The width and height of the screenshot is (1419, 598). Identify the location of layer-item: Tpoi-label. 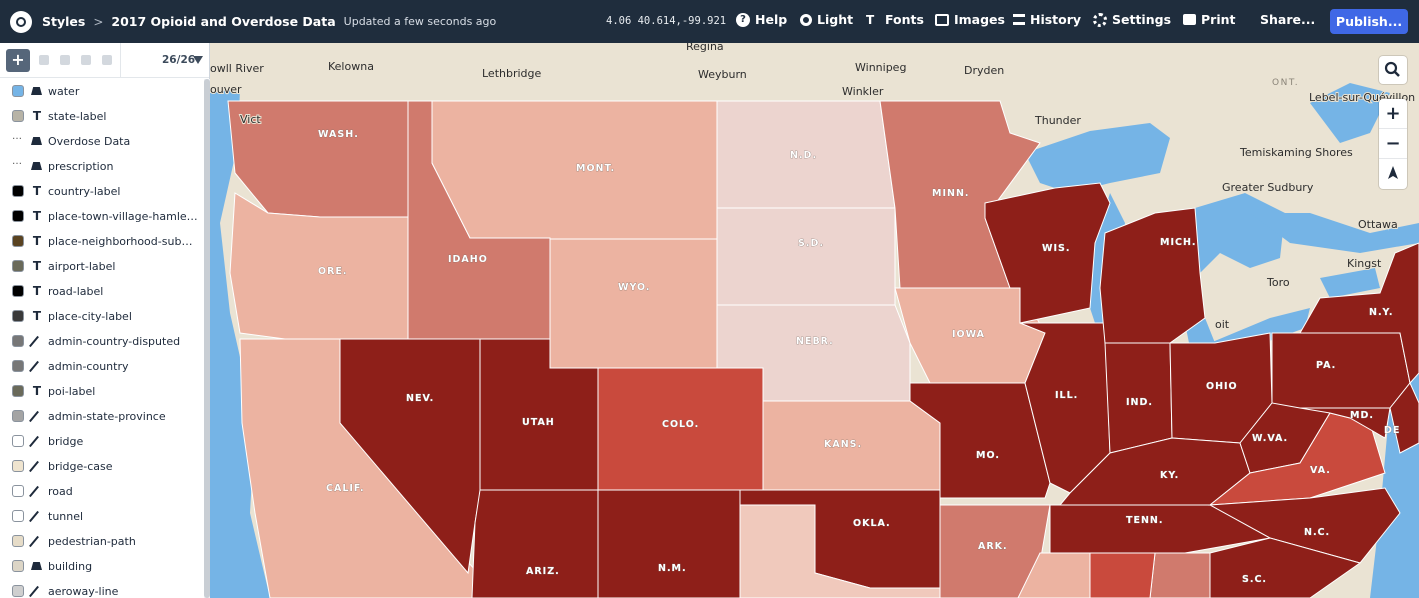
(102, 391).